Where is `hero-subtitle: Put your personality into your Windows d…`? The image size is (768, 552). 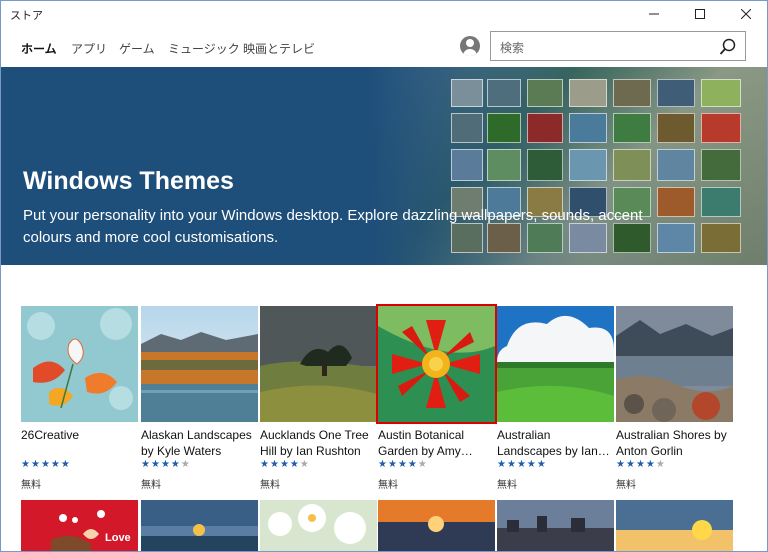 hero-subtitle: Put your personality into your Windows d… is located at coordinates (333, 226).